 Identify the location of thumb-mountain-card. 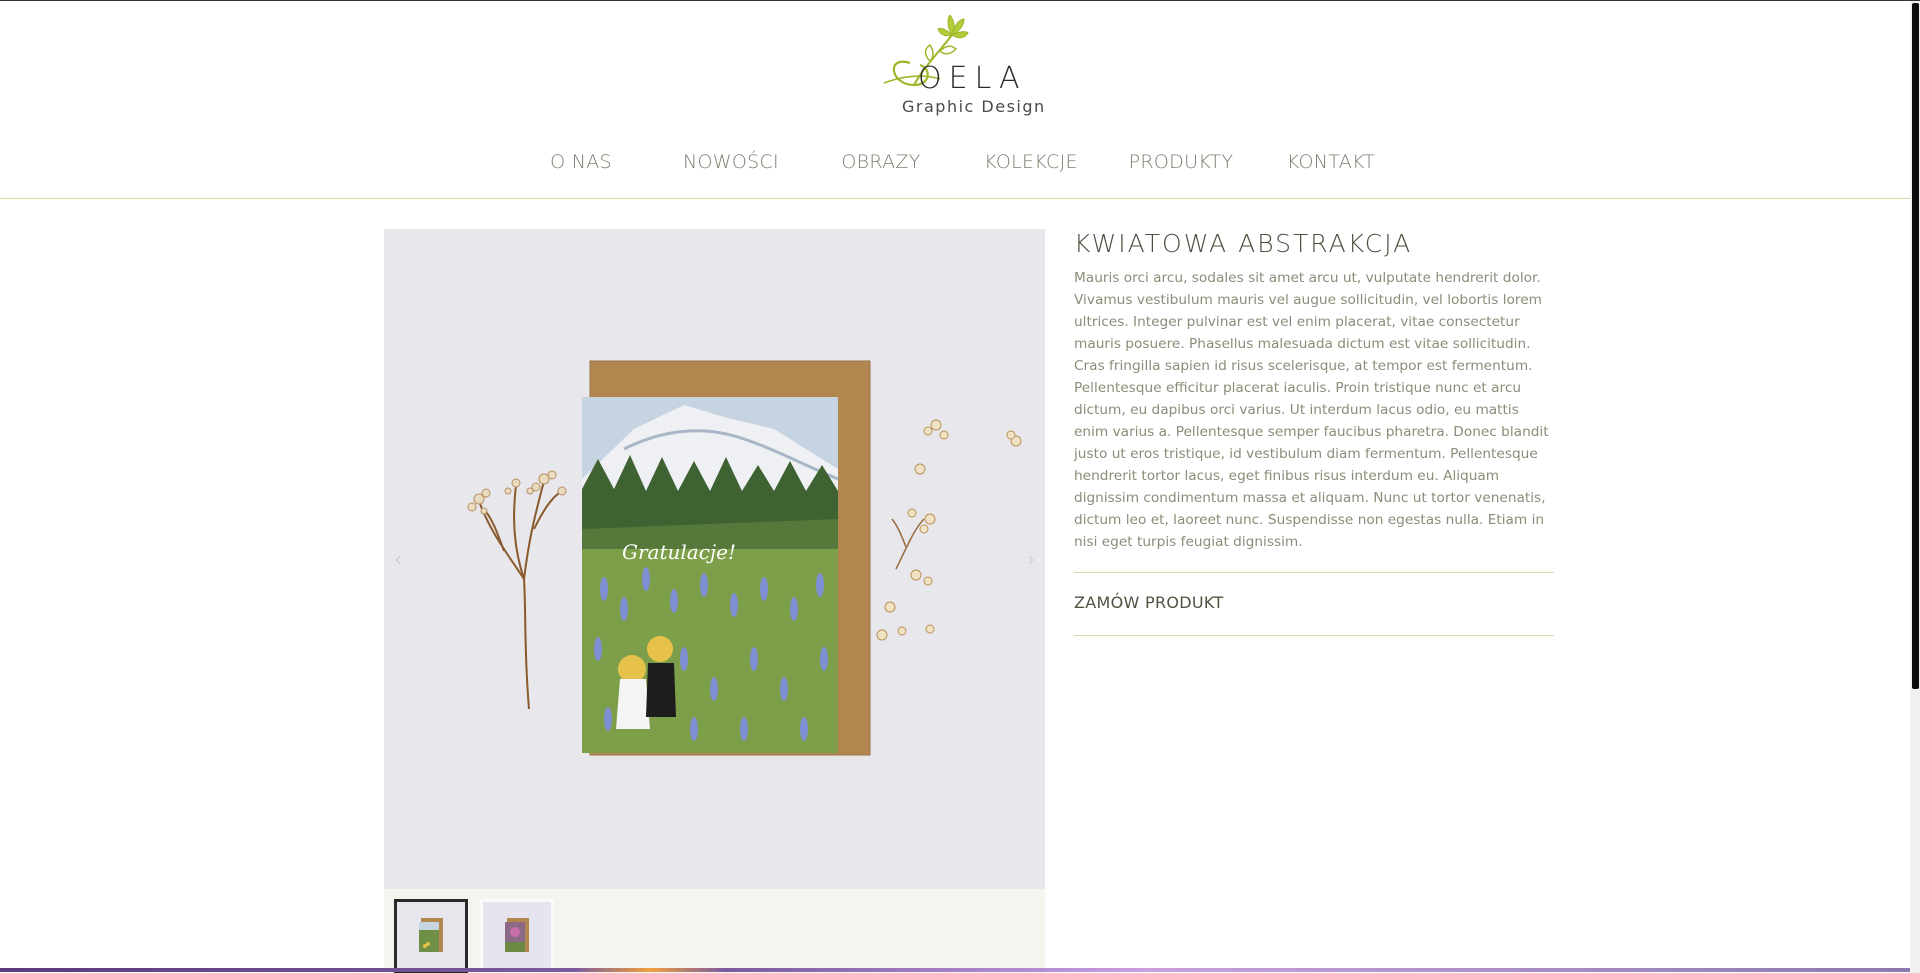
(431, 936).